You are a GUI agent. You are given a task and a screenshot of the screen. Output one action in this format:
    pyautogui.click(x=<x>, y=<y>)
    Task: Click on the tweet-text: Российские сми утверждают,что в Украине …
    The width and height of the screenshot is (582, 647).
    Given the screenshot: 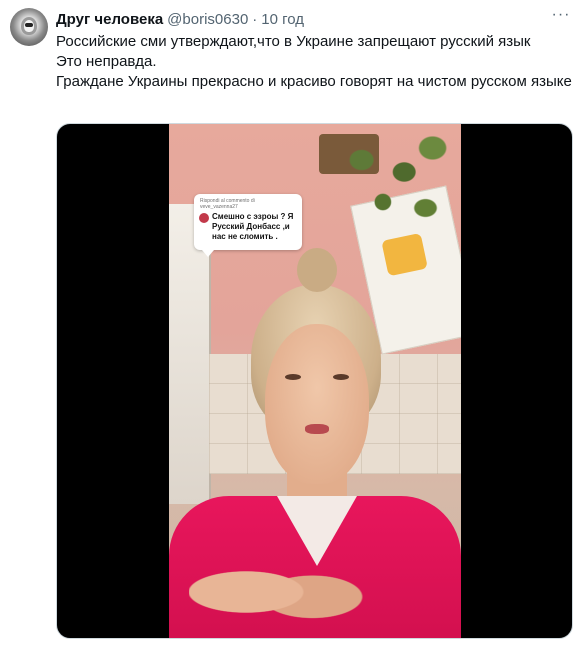 What is the action you would take?
    pyautogui.click(x=314, y=62)
    